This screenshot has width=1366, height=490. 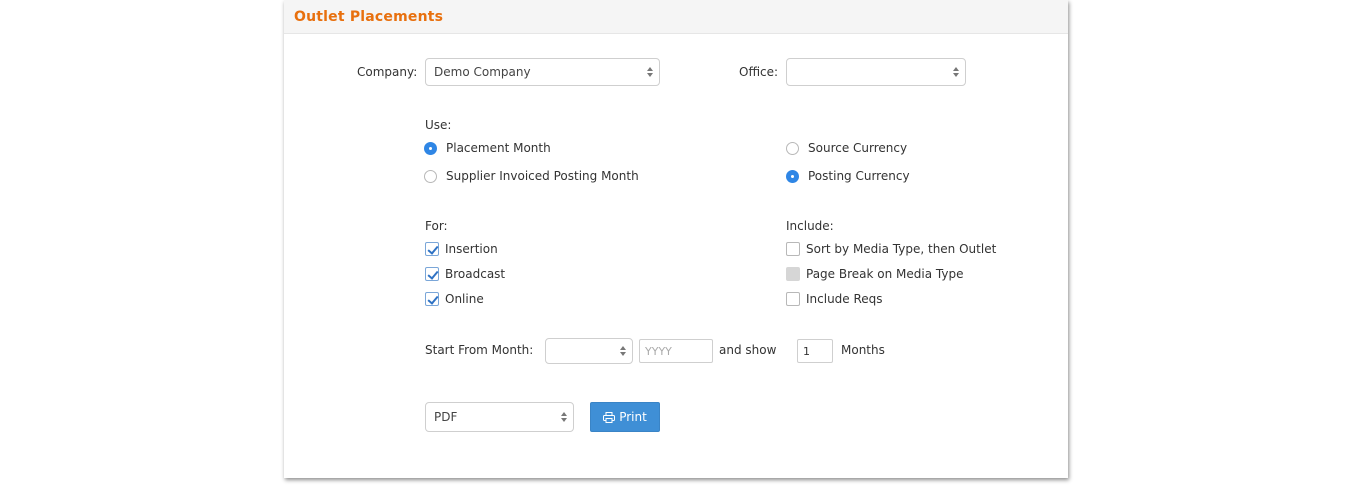 What do you see at coordinates (676, 17) in the screenshot?
I see `panel-header: Outlet Placements` at bounding box center [676, 17].